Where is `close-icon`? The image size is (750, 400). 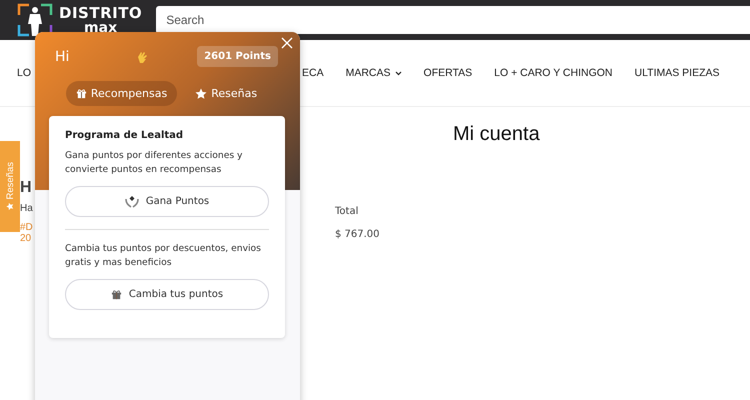 close-icon is located at coordinates (287, 43).